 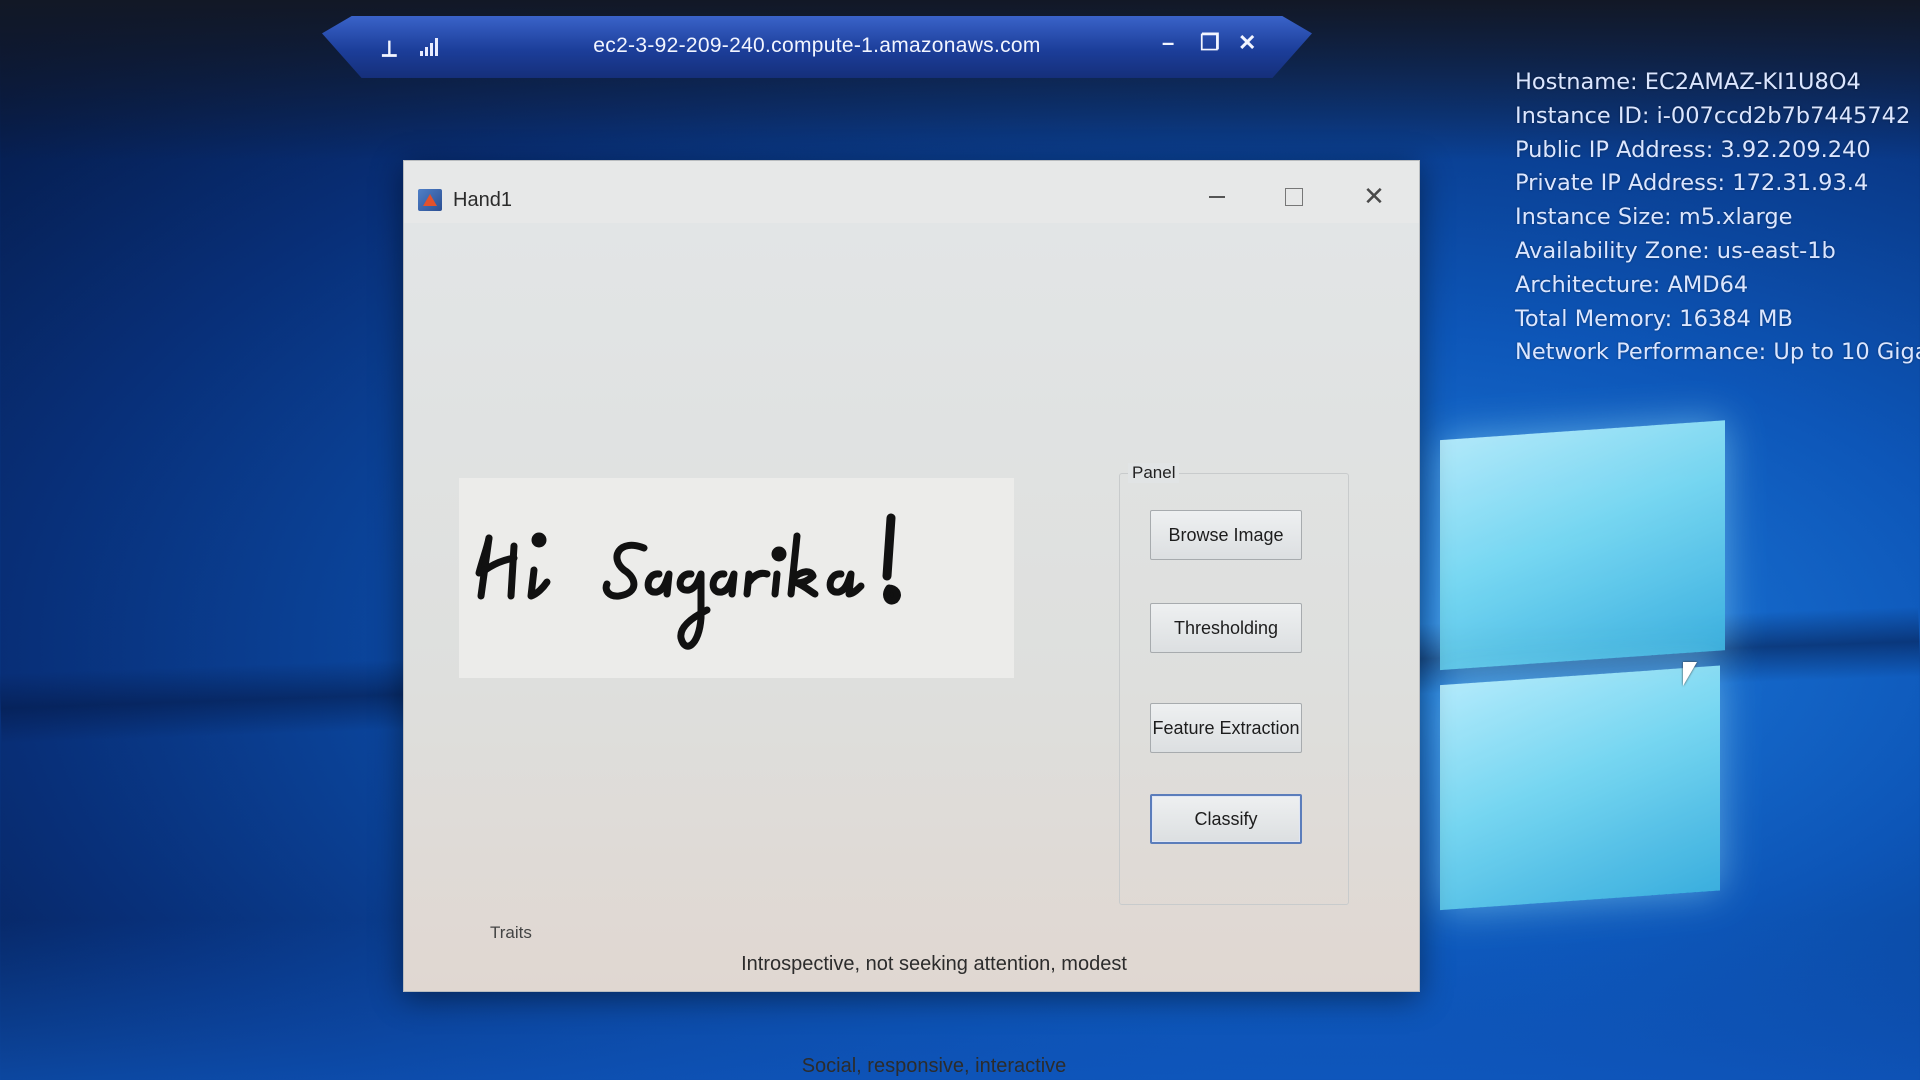 What do you see at coordinates (688, 581) in the screenshot?
I see `handwriting-drawing` at bounding box center [688, 581].